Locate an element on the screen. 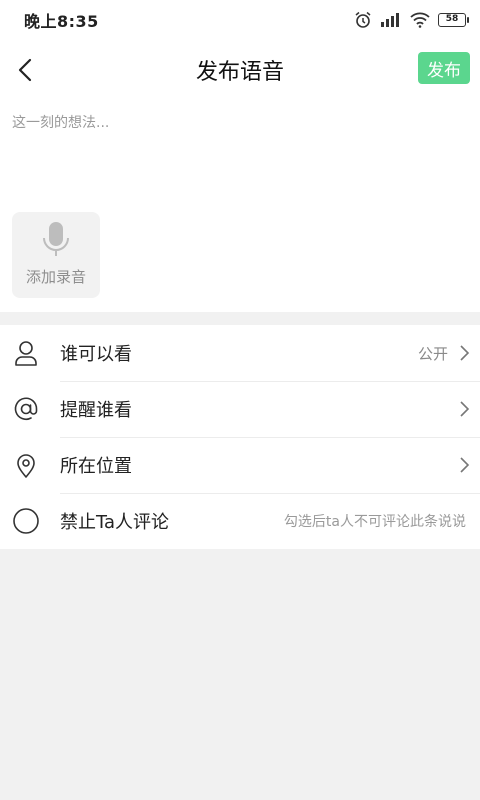  at-icon is located at coordinates (26, 409).